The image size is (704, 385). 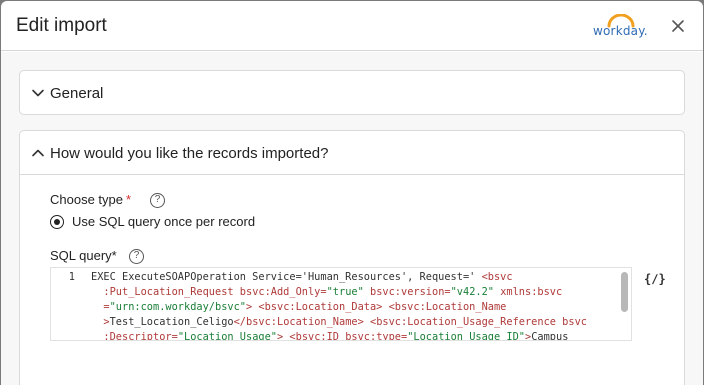 What do you see at coordinates (620, 31) in the screenshot?
I see `workday-logo-text: workday.` at bounding box center [620, 31].